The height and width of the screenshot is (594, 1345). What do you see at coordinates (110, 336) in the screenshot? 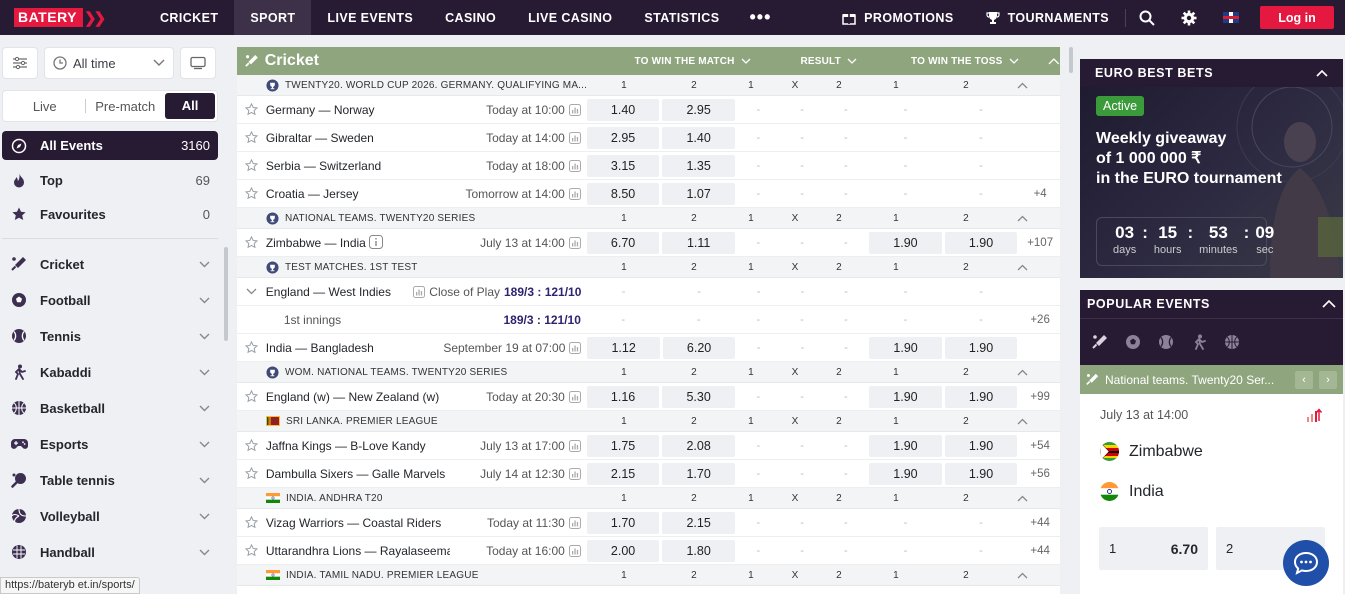
I see `sidebar-item-tennis: Tennis` at bounding box center [110, 336].